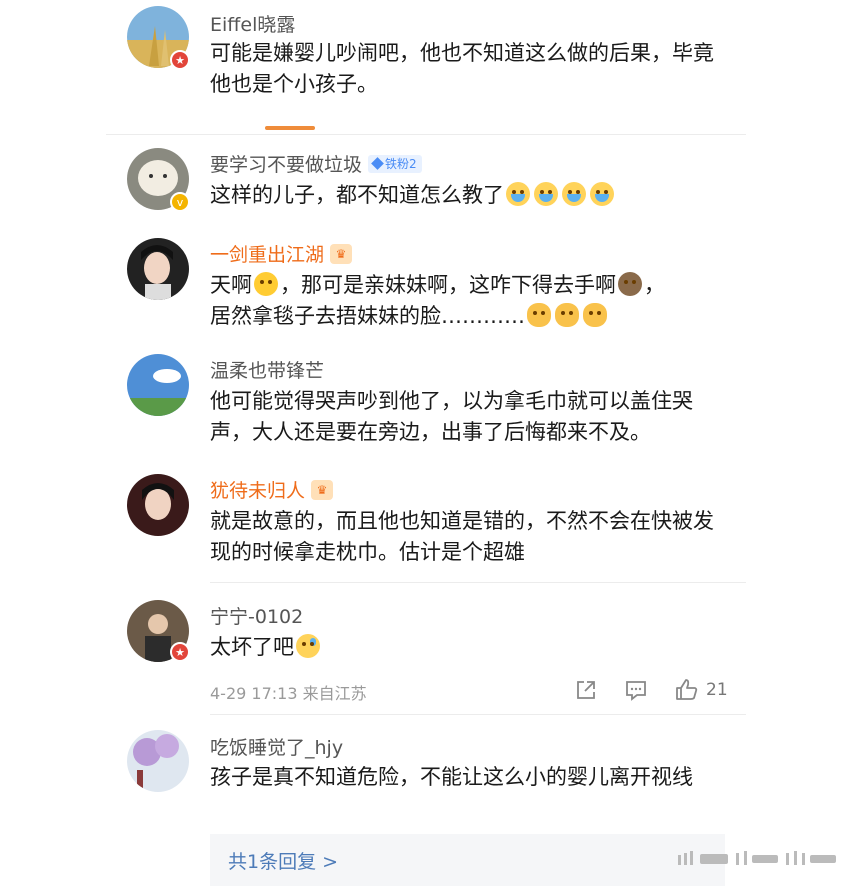 This screenshot has height=892, width=858. Describe the element at coordinates (316, 163) in the screenshot. I see `comment-username: 要学习不要做垃圾 铁粉2` at that location.